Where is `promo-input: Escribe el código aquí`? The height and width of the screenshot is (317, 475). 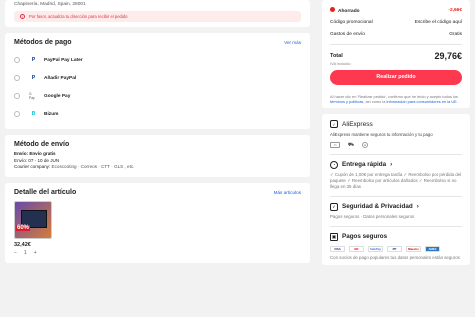
promo-input: Escribe el código aquí is located at coordinates (438, 22).